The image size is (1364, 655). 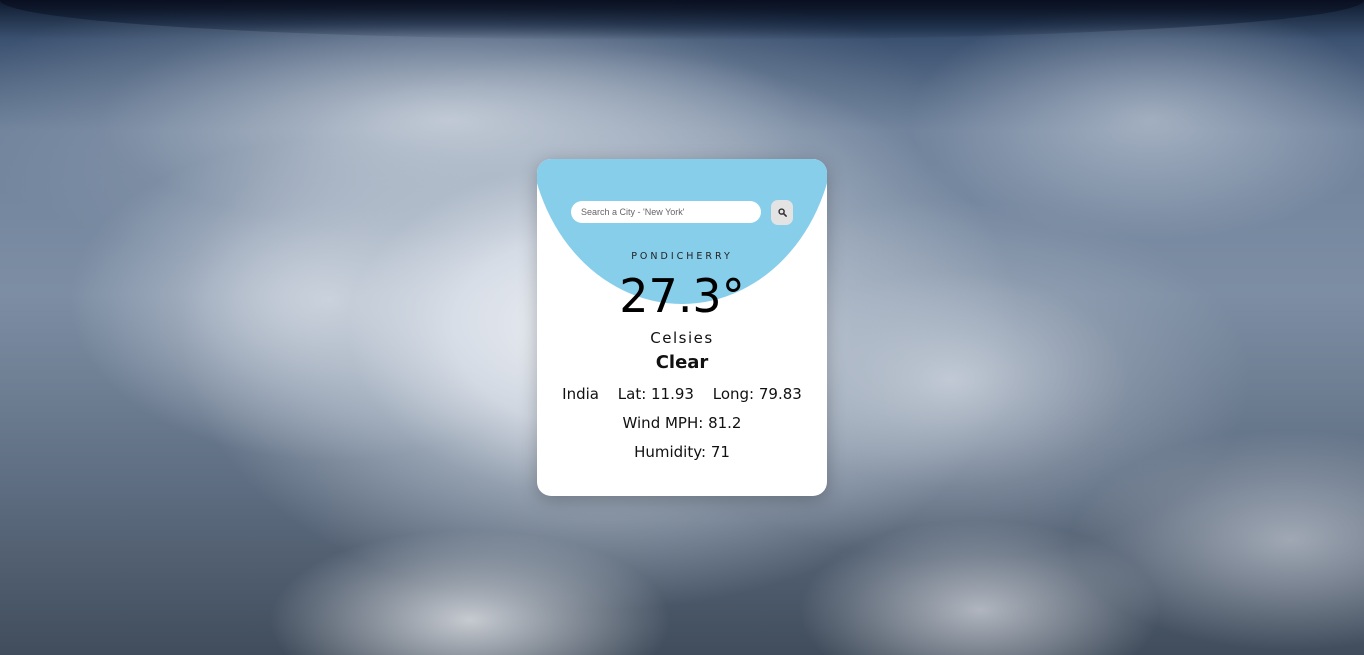 I want to click on temperature: 27.3°, so click(x=682, y=296).